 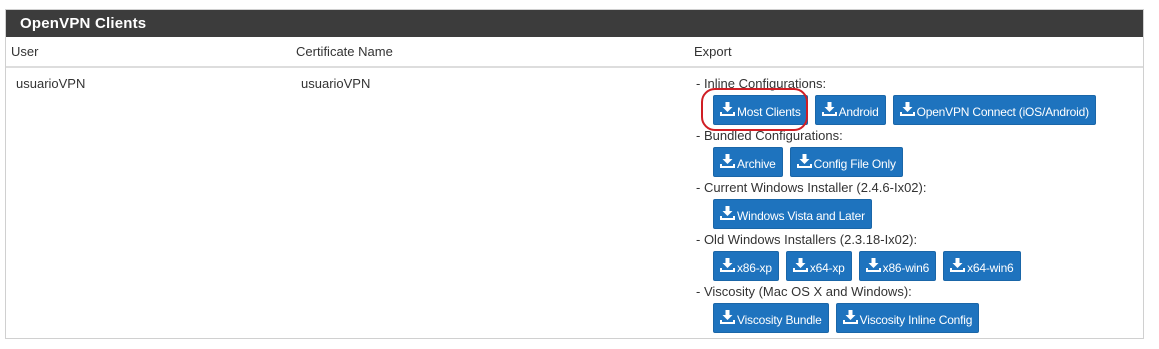 I want to click on archive-button: Archive, so click(x=748, y=162).